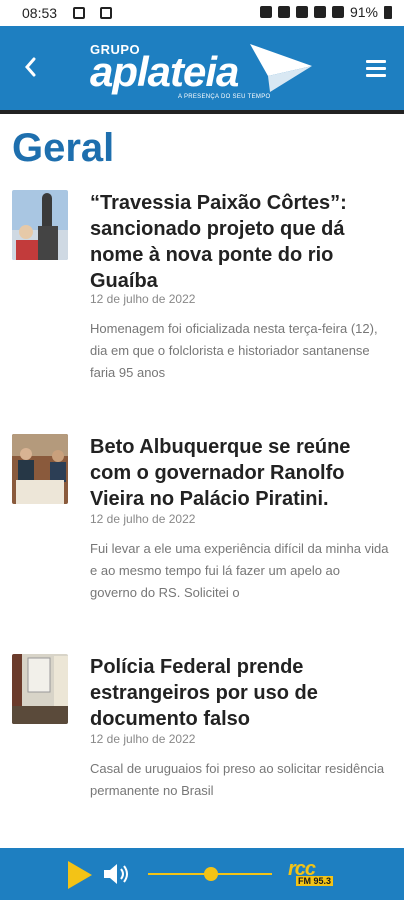  Describe the element at coordinates (312, 874) in the screenshot. I see `station-logo: rcc FM 95.3` at that location.